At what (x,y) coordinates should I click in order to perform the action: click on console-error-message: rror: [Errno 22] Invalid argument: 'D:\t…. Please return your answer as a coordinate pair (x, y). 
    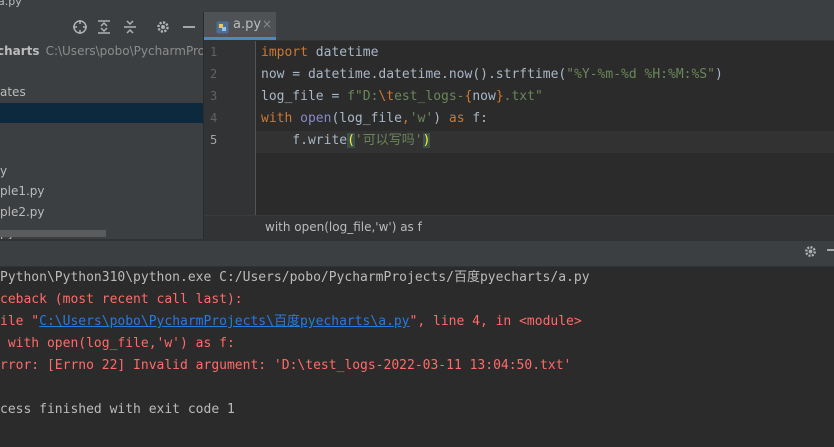
    Looking at the image, I should click on (286, 365).